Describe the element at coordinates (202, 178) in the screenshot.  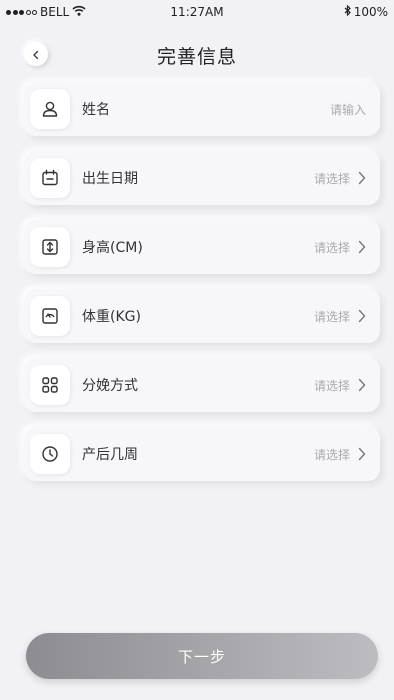
I see `birthdate-row: 出生日期 请选择` at that location.